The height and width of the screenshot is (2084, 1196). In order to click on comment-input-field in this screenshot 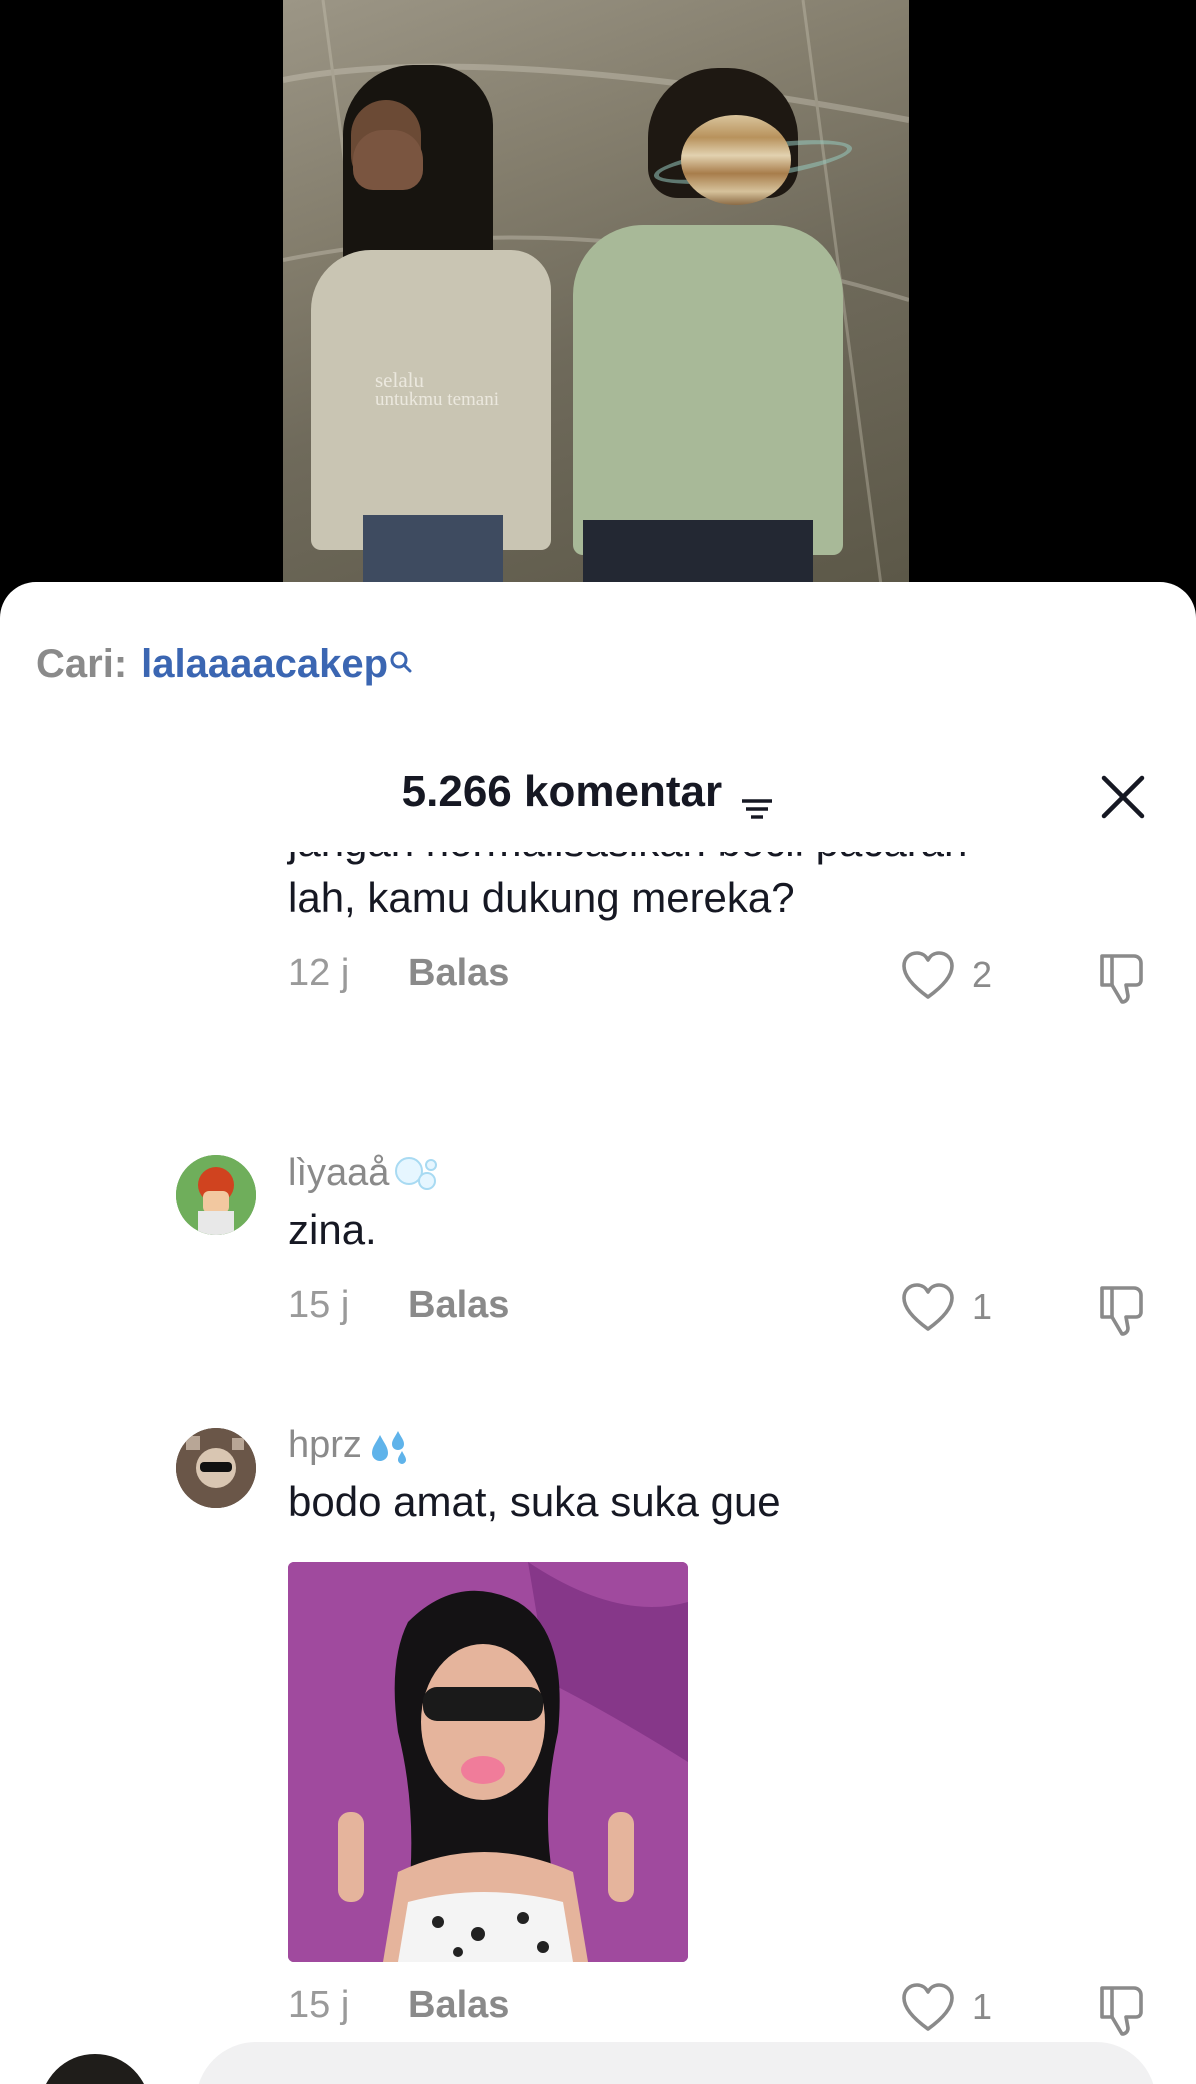, I will do `click(676, 2063)`.